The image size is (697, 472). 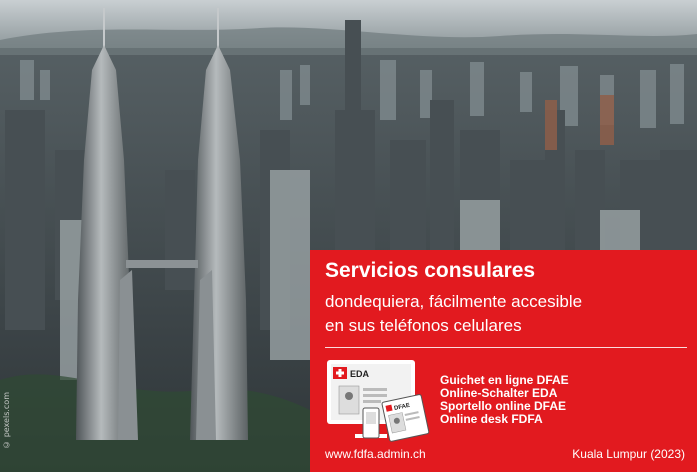 I want to click on photo-credit: © pexels.com, so click(x=6, y=420).